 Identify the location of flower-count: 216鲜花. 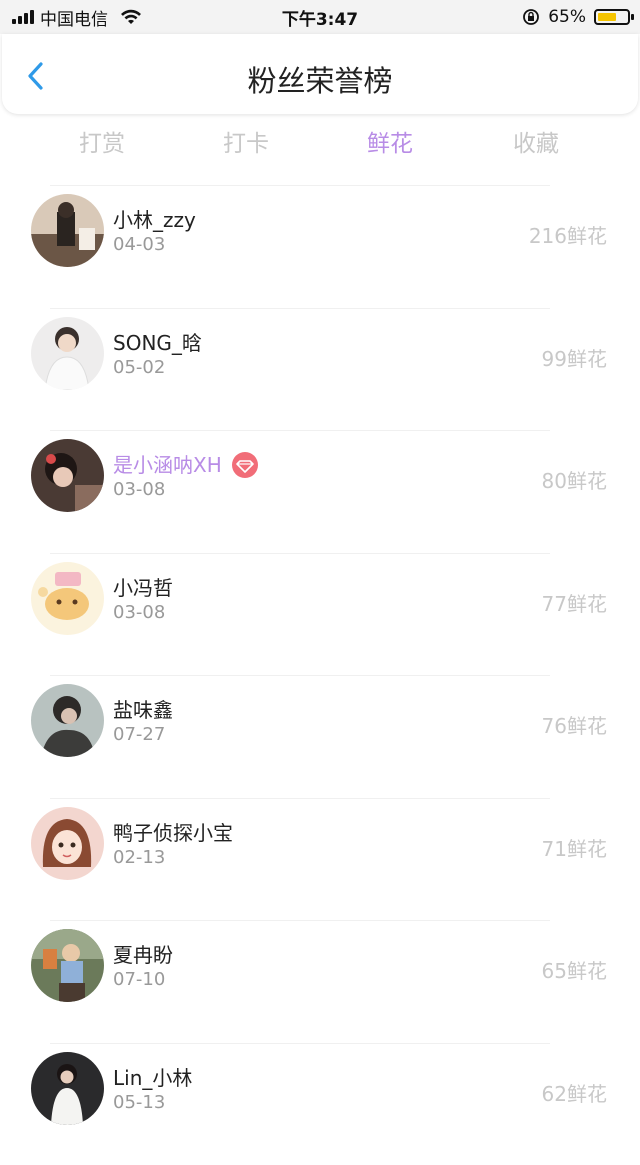
(568, 234).